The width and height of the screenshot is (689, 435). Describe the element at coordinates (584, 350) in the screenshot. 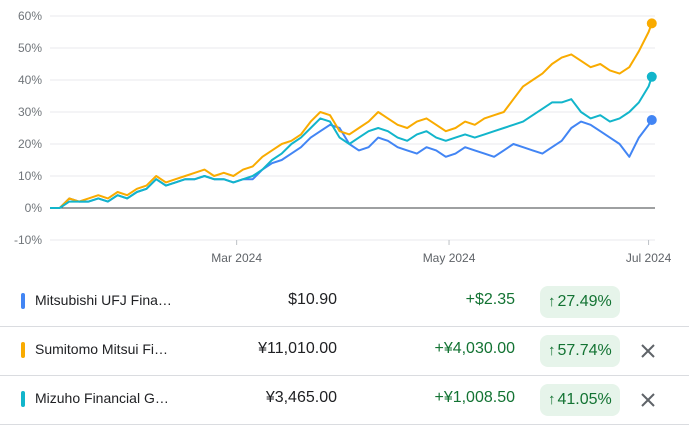

I see `percent-change-value: 57.74%` at that location.